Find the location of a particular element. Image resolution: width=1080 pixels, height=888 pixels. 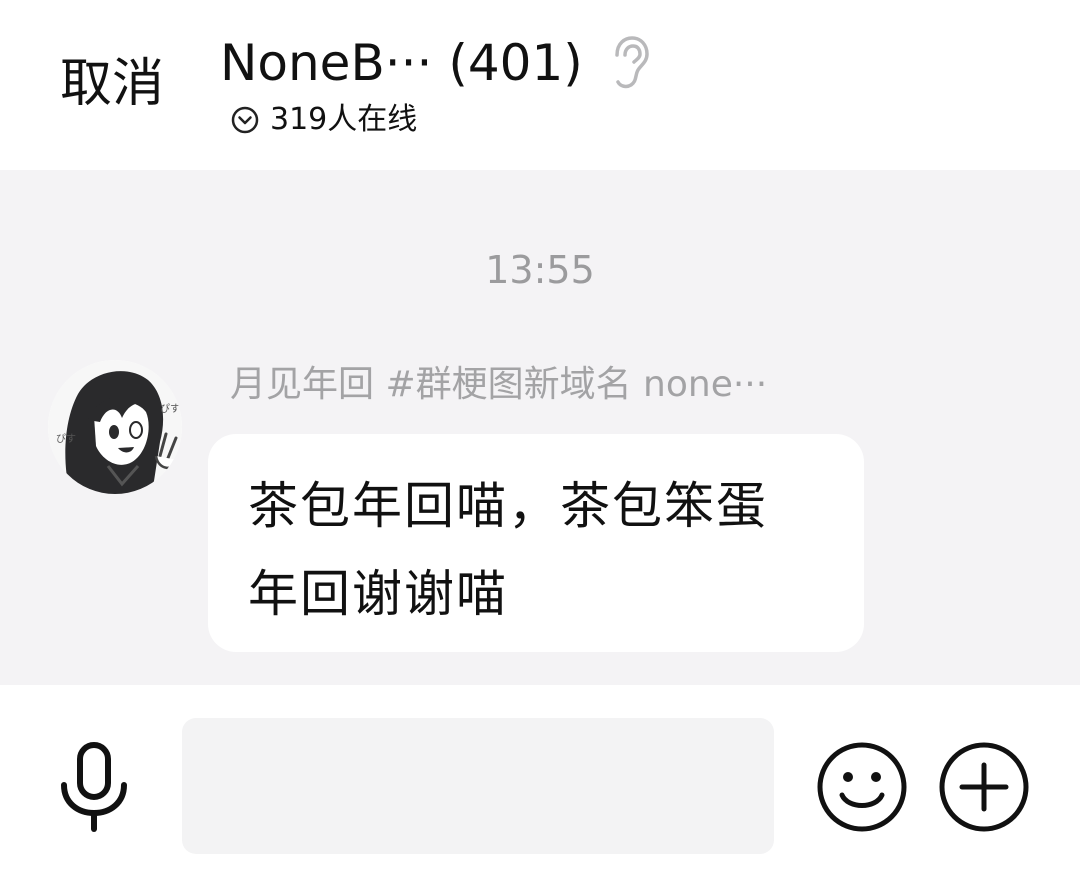

plus-circle-icon is located at coordinates (984, 787).